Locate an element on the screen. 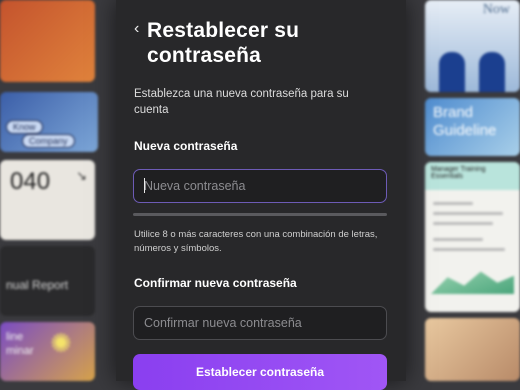 The height and width of the screenshot is (390, 520). bg-tile-annual-report: nual Report is located at coordinates (47, 281).